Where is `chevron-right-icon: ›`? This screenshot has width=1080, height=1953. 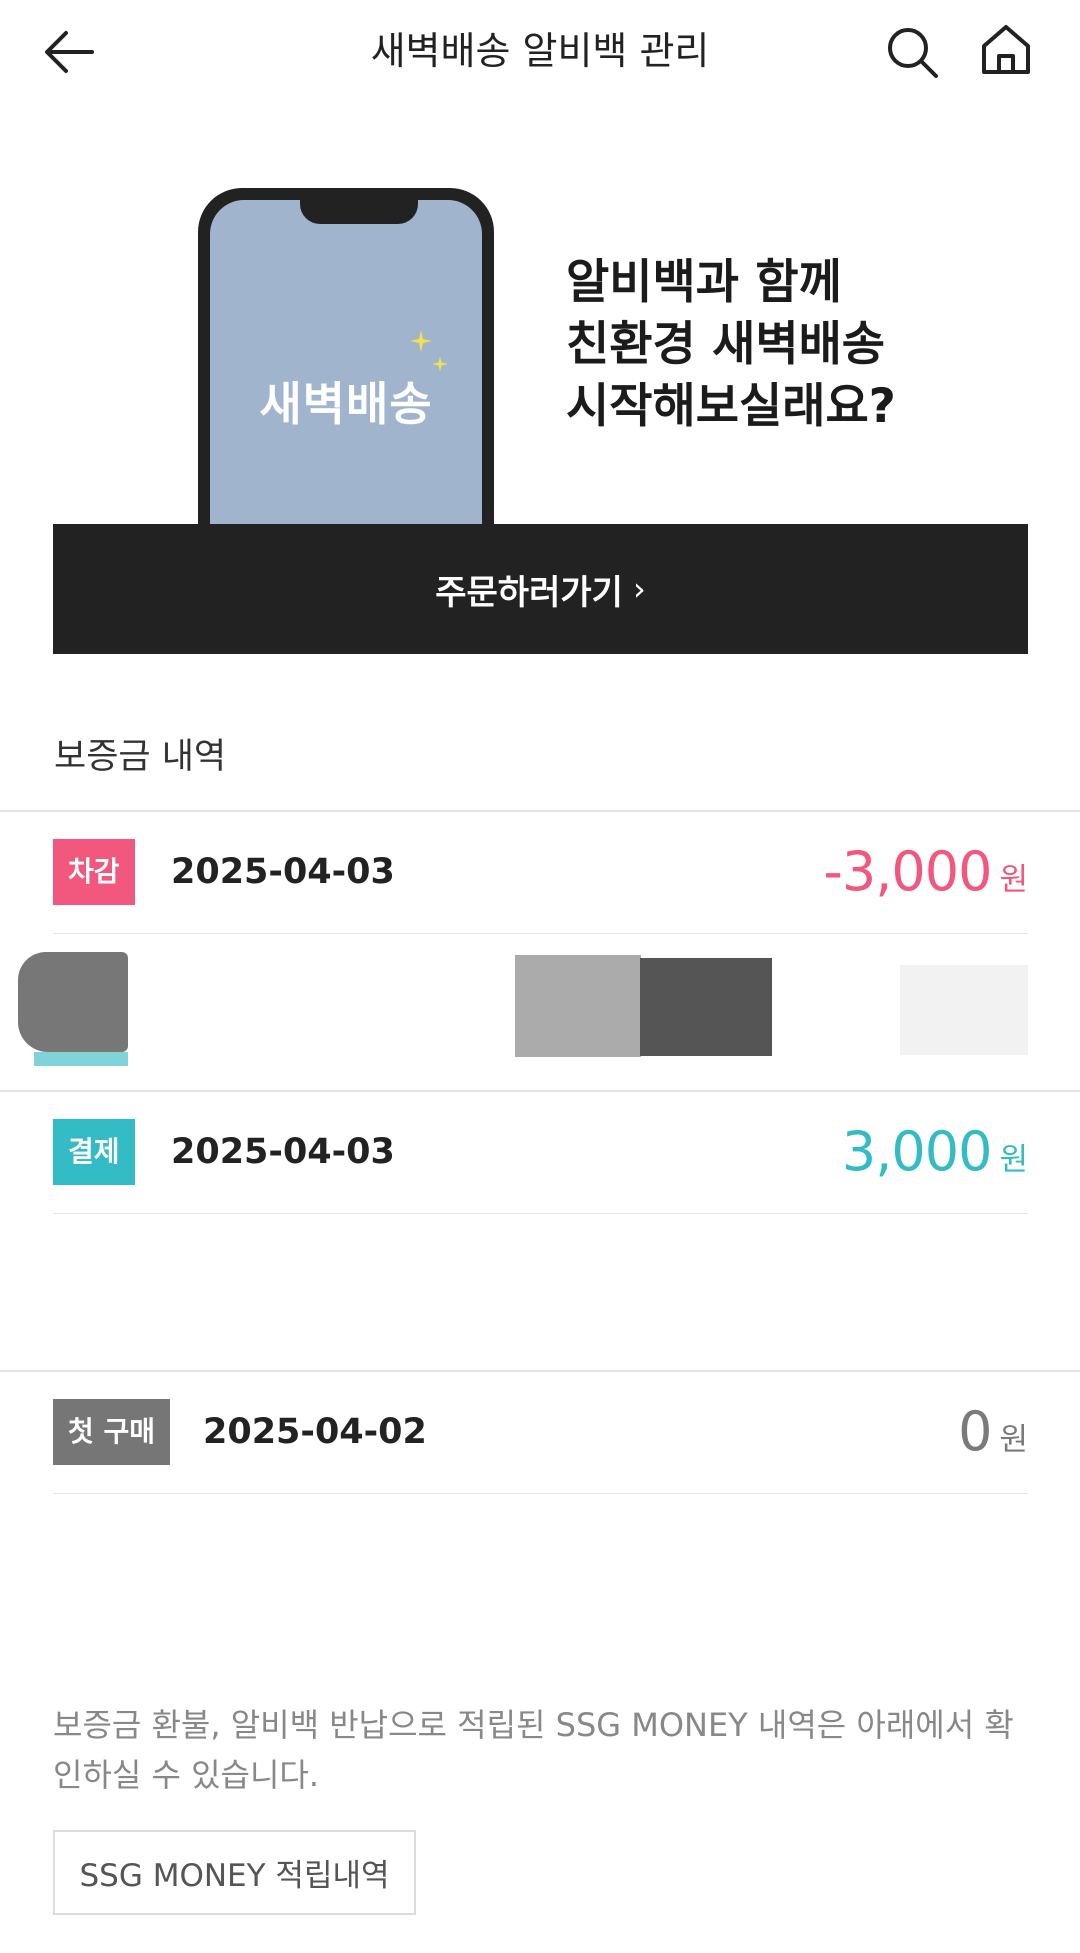 chevron-right-icon: › is located at coordinates (639, 589).